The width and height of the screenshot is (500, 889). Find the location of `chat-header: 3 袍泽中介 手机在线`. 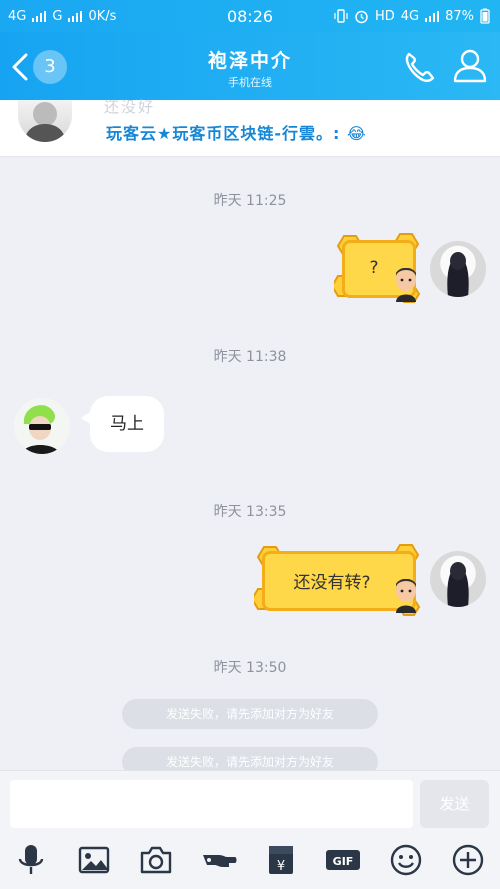

chat-header: 3 袍泽中介 手机在线 is located at coordinates (250, 66).